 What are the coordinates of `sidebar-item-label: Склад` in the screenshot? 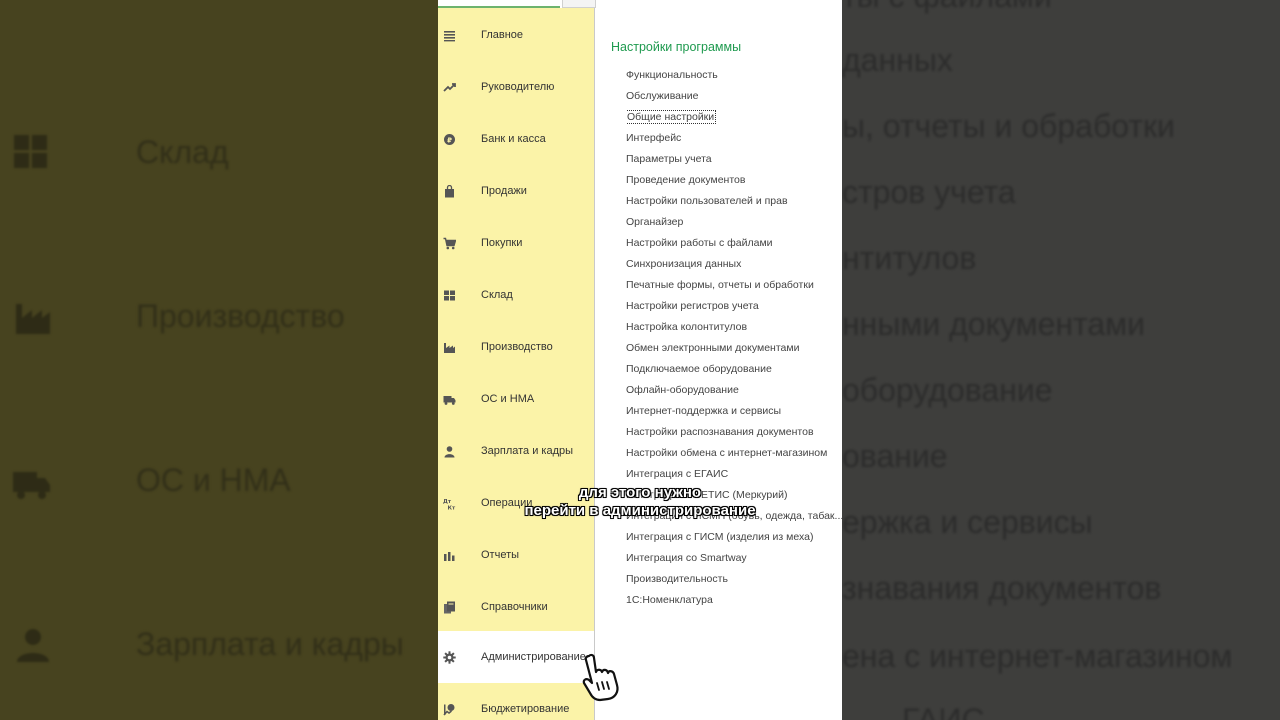 It's located at (497, 295).